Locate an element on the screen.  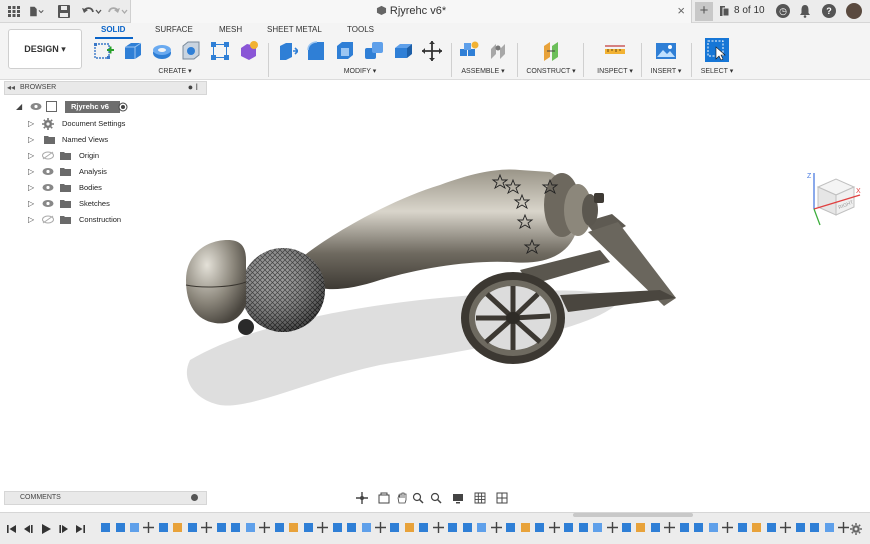
inspect-menu: INSPECT ▾ is located at coordinates (615, 71).